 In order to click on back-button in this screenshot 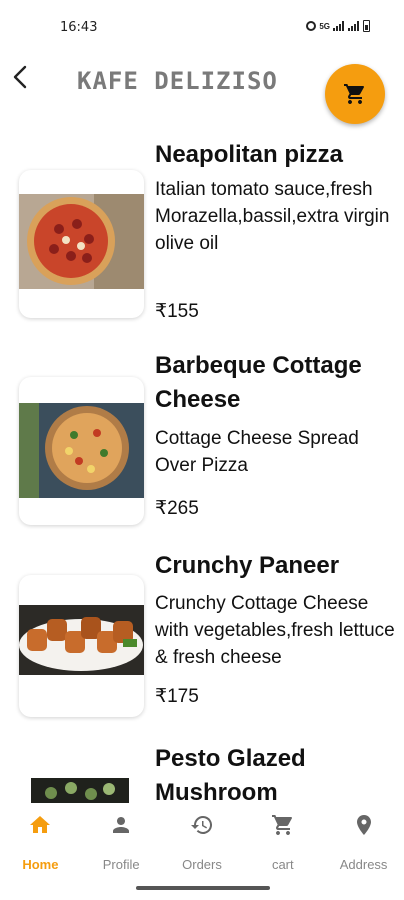, I will do `click(20, 77)`.